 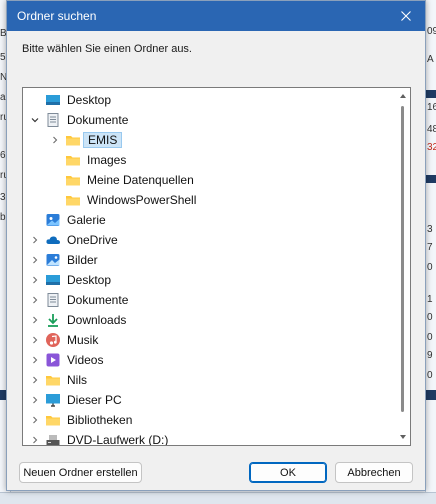 I want to click on cancel-button: Abbrechen, so click(x=374, y=472).